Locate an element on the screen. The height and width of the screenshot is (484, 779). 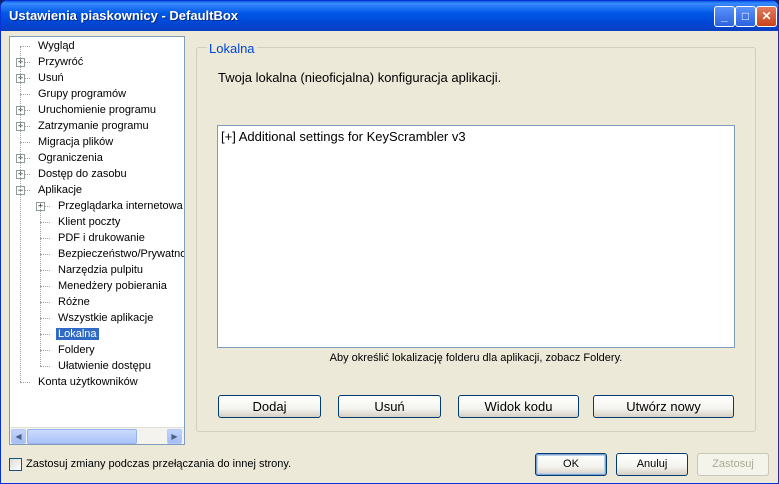
tree-item-label: Narzędzia pulpitu is located at coordinates (100, 270).